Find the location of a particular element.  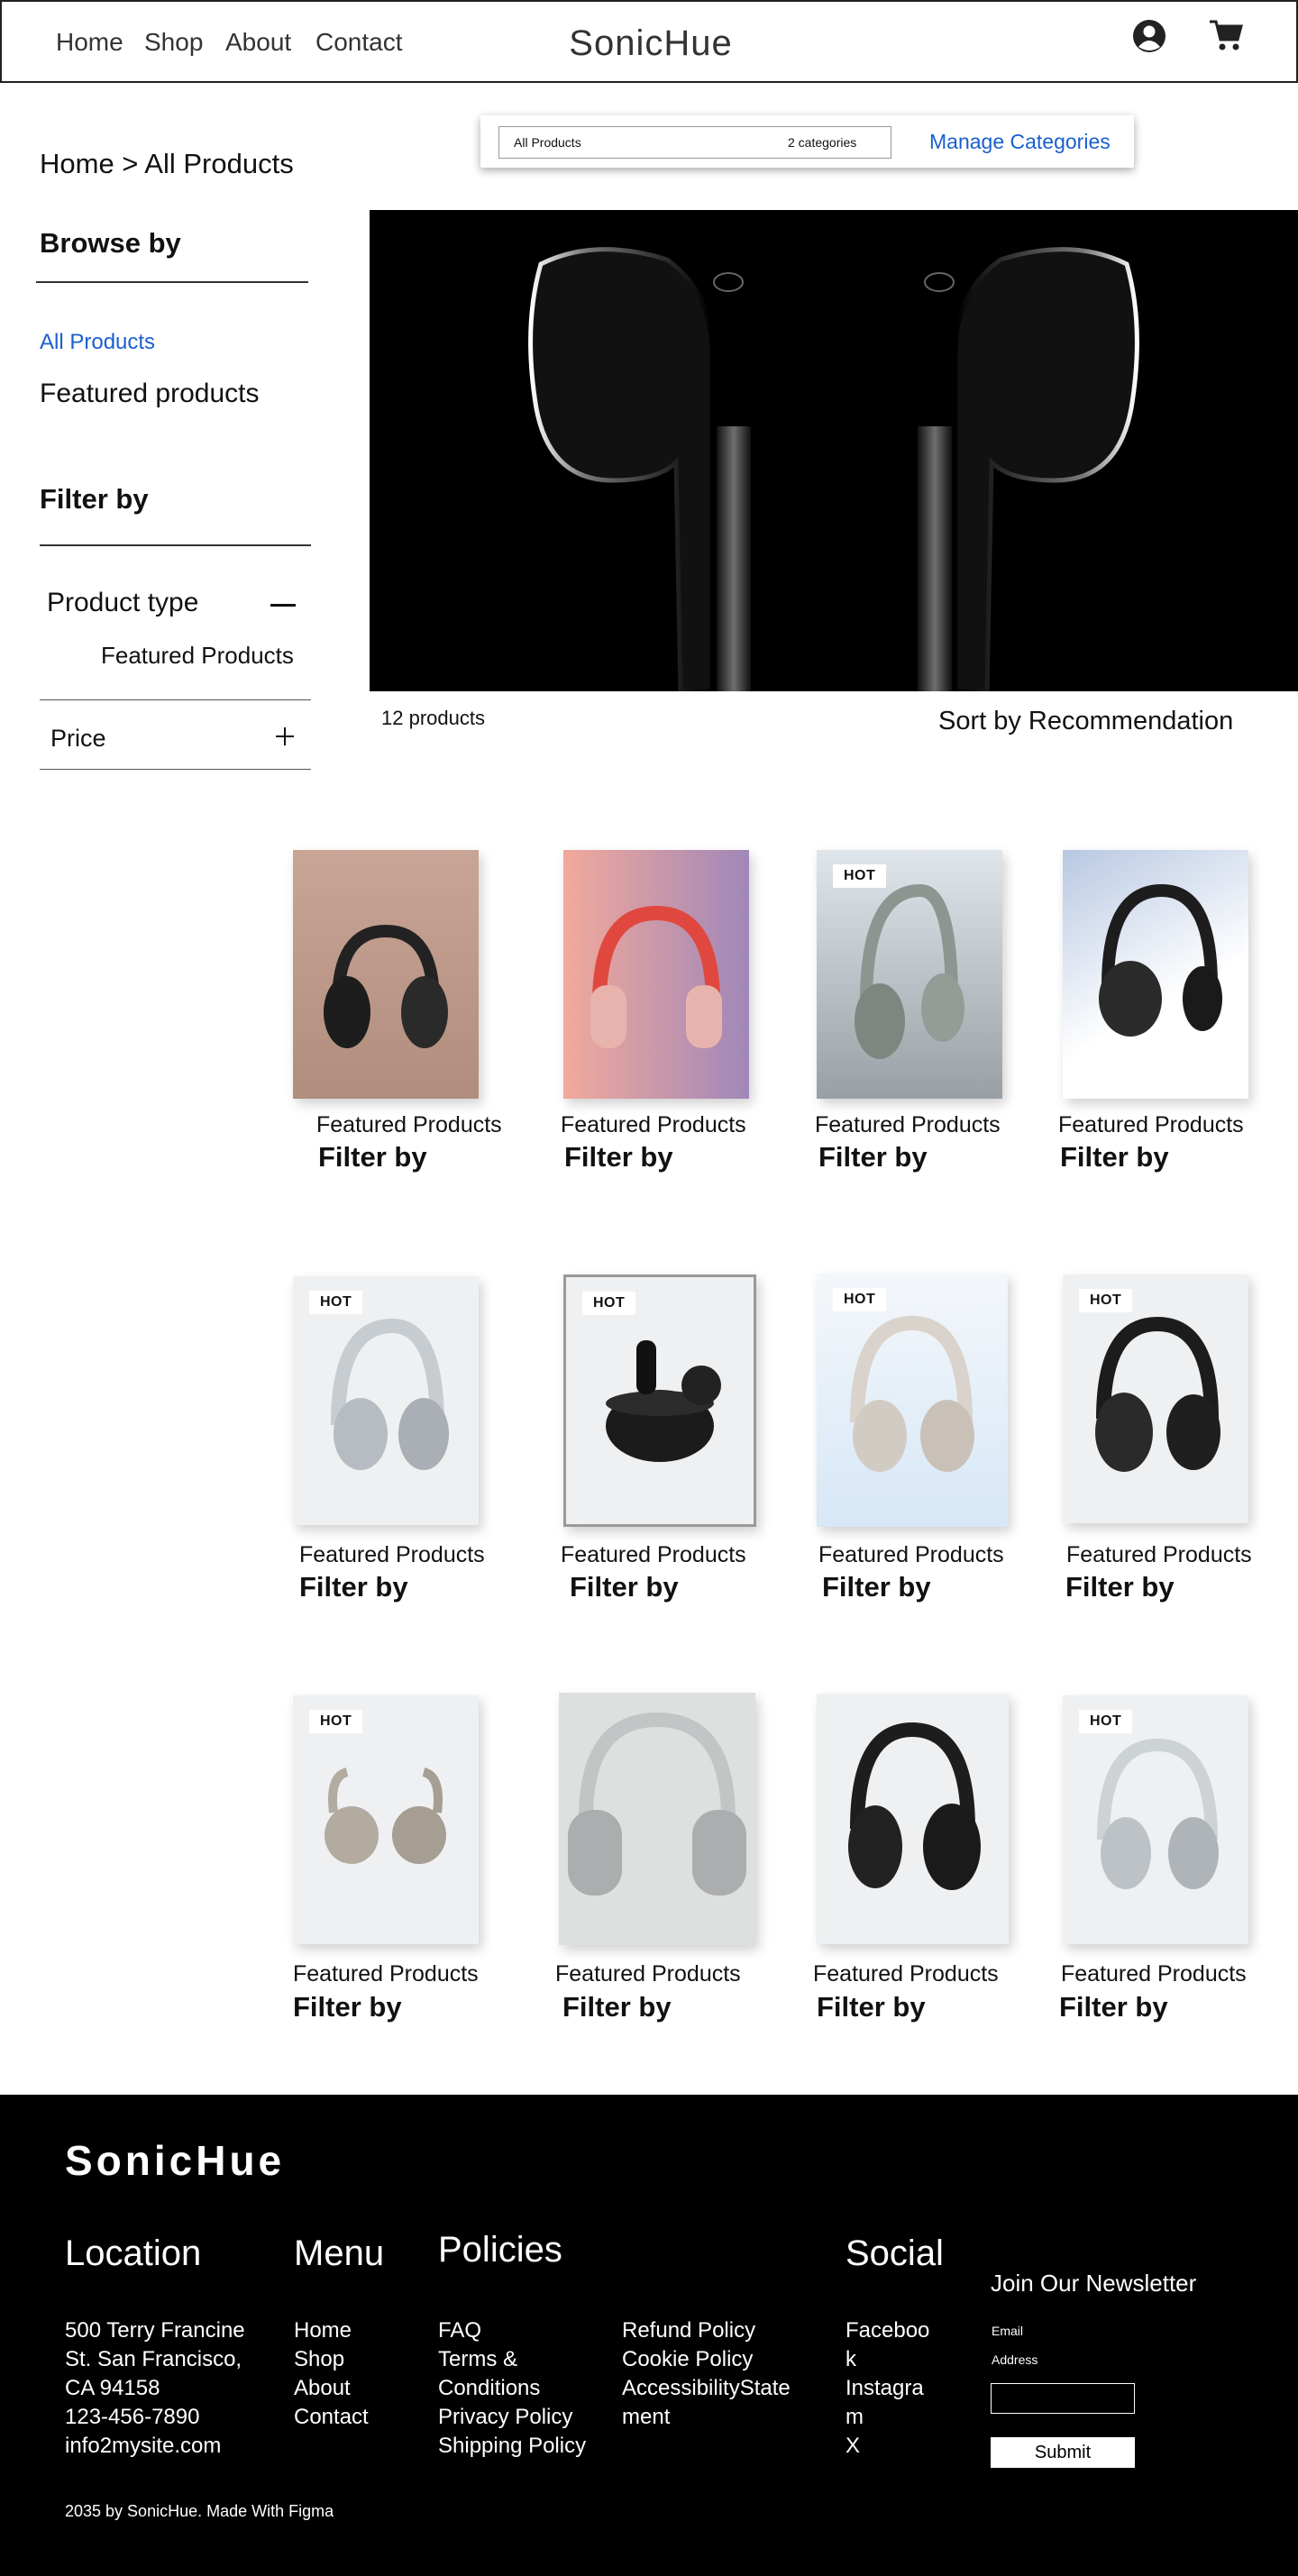

social-link-instagram: Instagra is located at coordinates (887, 2388).